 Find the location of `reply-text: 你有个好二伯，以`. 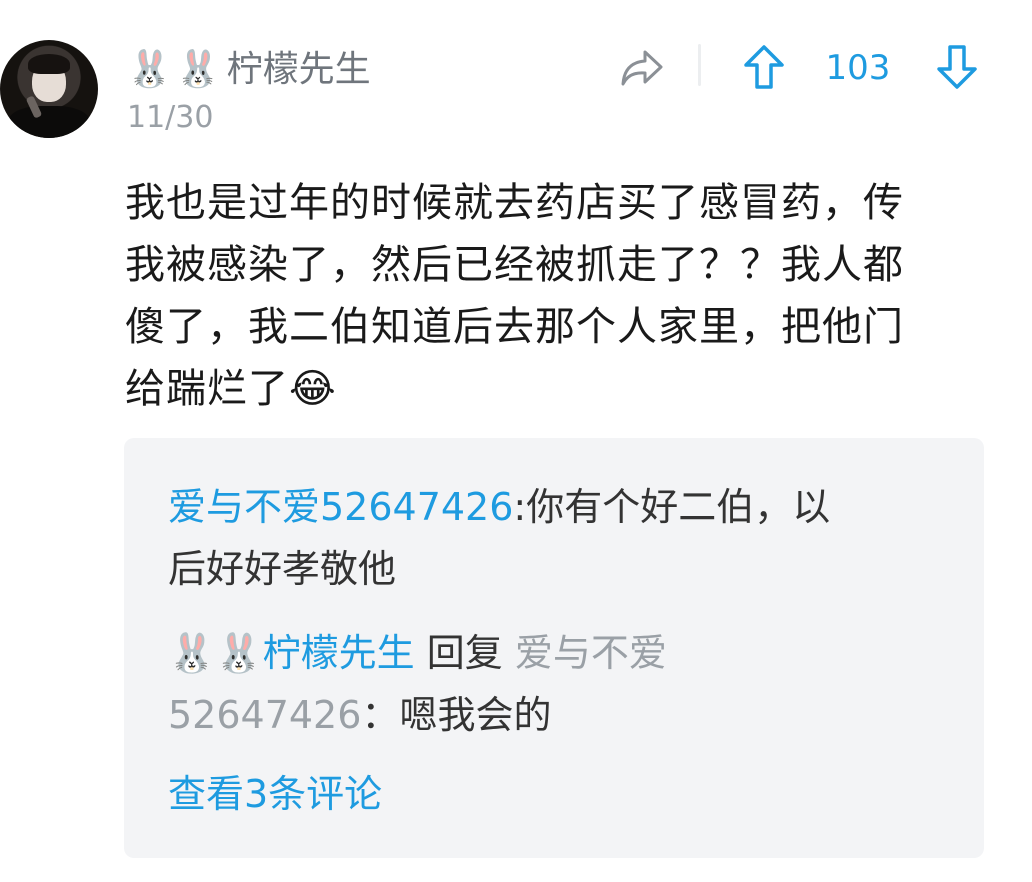

reply-text: 你有个好二伯，以 is located at coordinates (678, 507).